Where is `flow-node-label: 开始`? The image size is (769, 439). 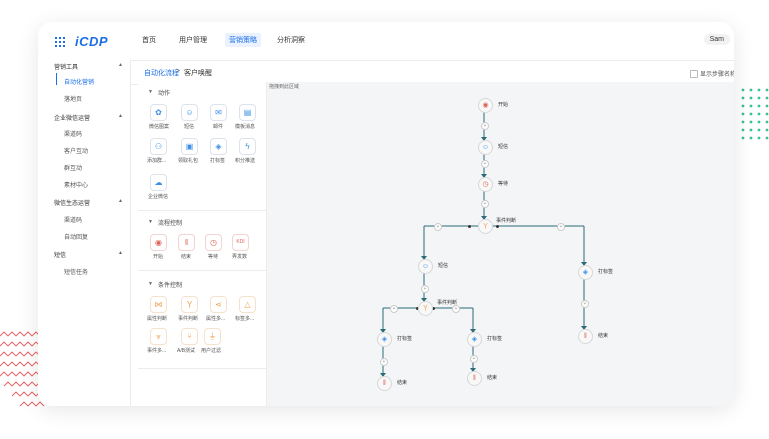 flow-node-label: 开始 is located at coordinates (503, 105).